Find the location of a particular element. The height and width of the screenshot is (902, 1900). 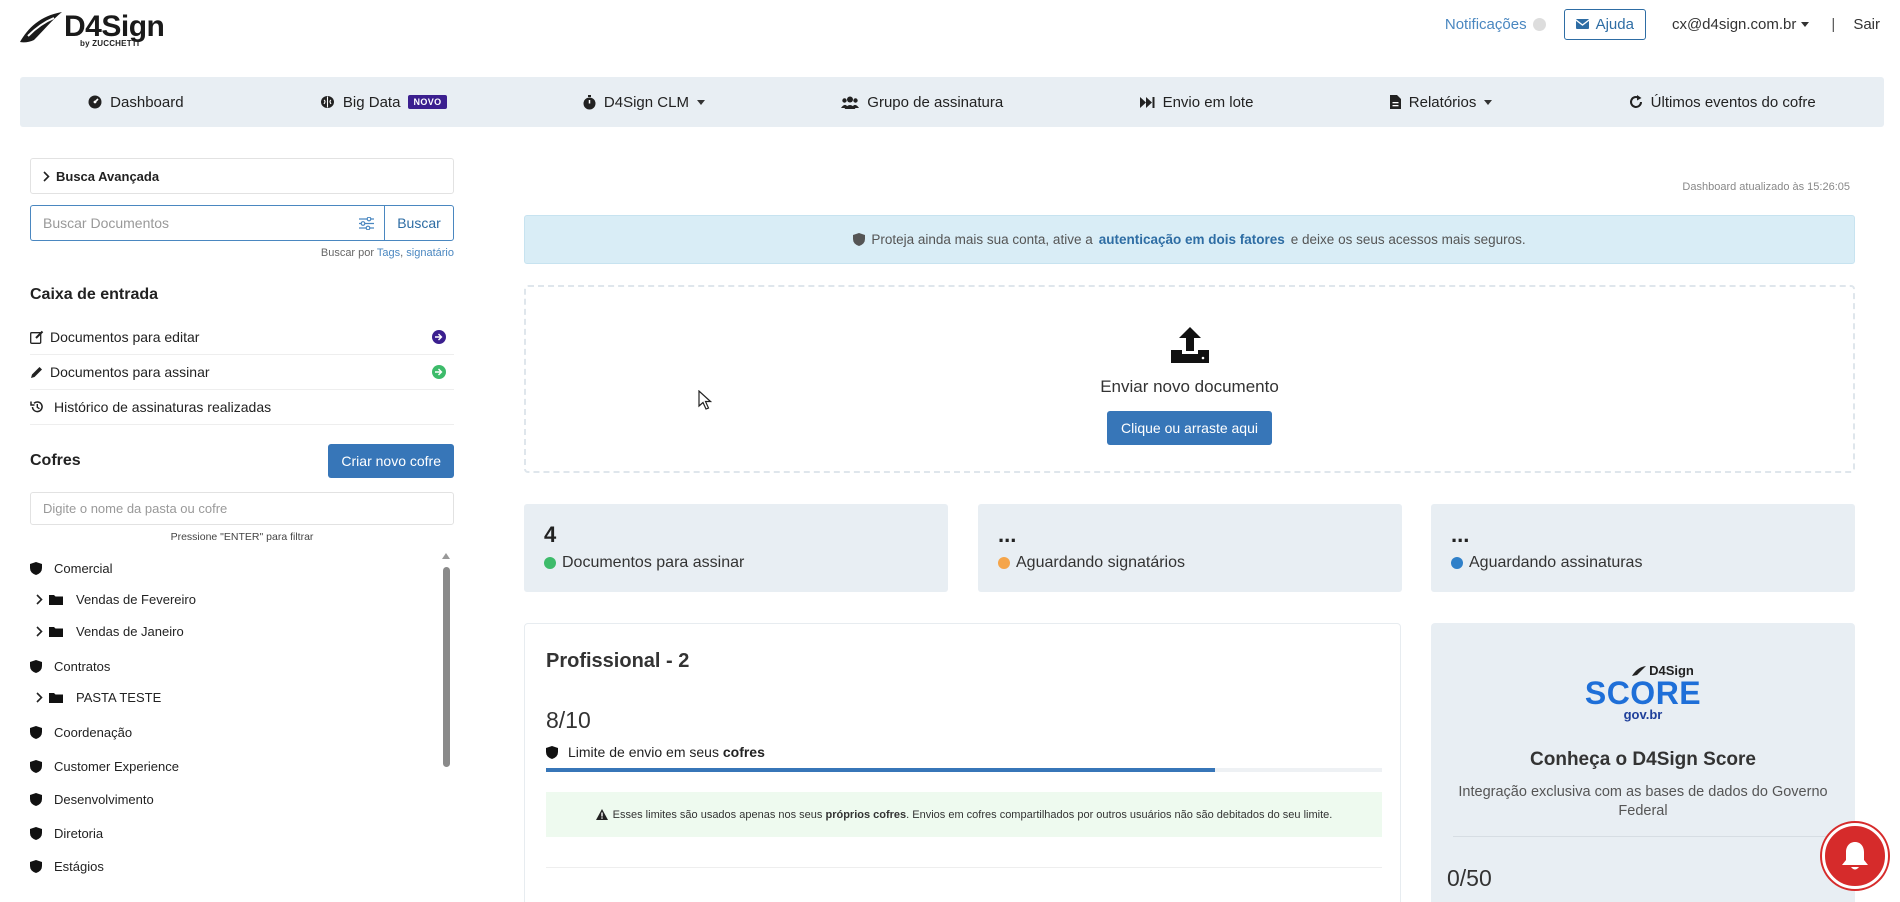

d4sign-logo: D4Sign by ZUCCHETTI is located at coordinates (91, 27).